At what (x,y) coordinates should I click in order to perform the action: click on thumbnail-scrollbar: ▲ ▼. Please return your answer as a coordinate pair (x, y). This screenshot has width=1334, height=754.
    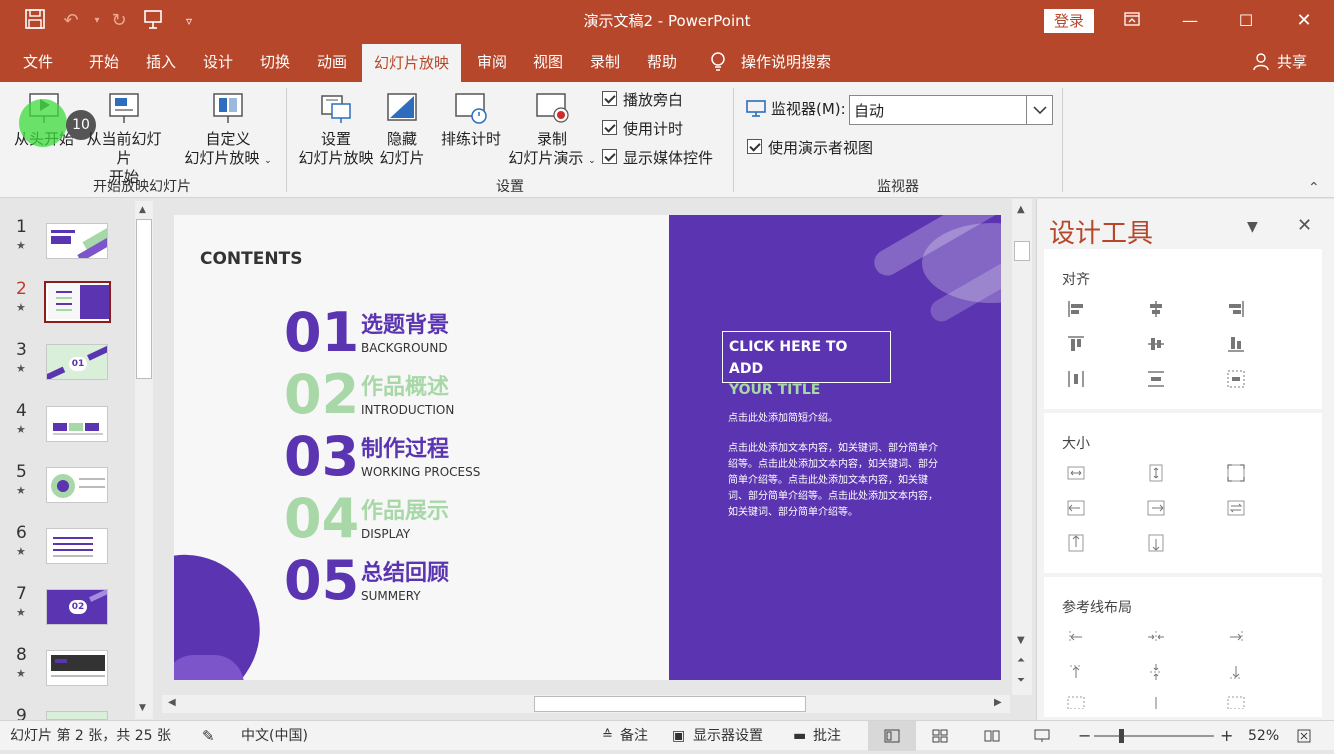
    Looking at the image, I should click on (144, 460).